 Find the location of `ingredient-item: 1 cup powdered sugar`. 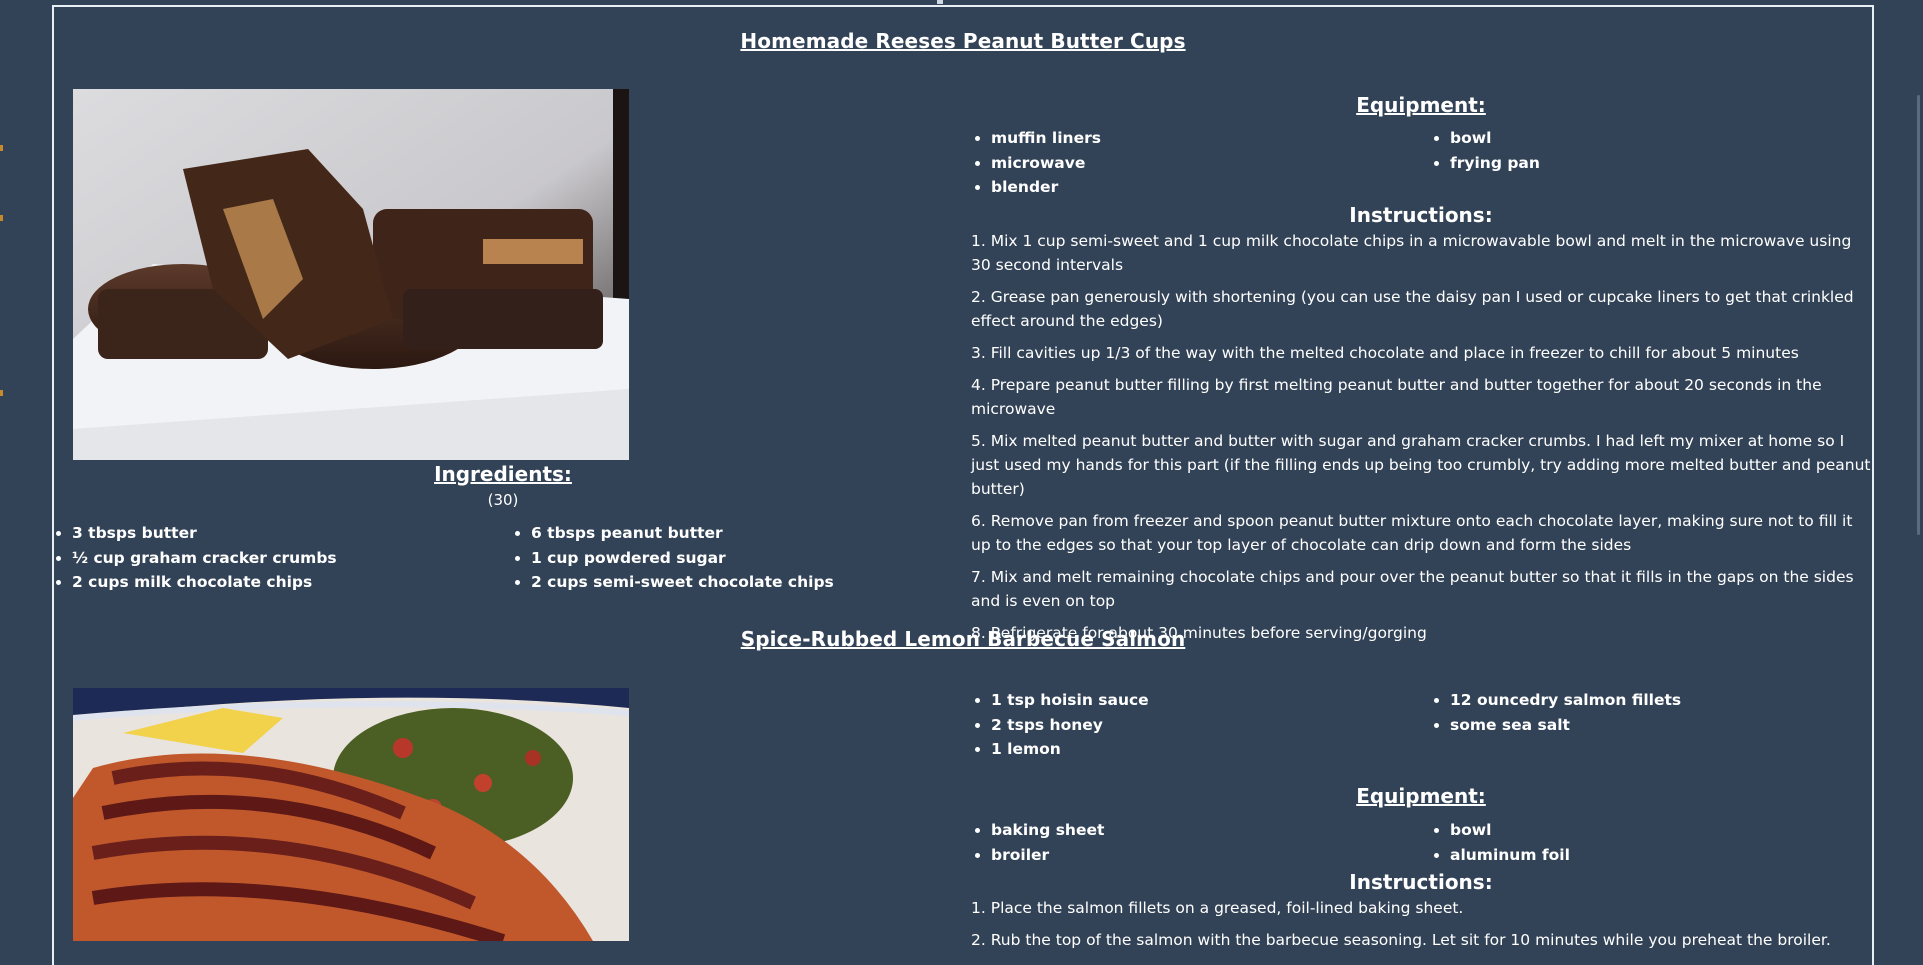

ingredient-item: 1 cup powdered sugar is located at coordinates (682, 558).